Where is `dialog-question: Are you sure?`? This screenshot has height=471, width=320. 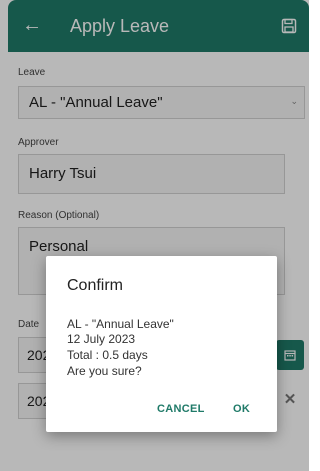
dialog-question: Are you sure? is located at coordinates (104, 371).